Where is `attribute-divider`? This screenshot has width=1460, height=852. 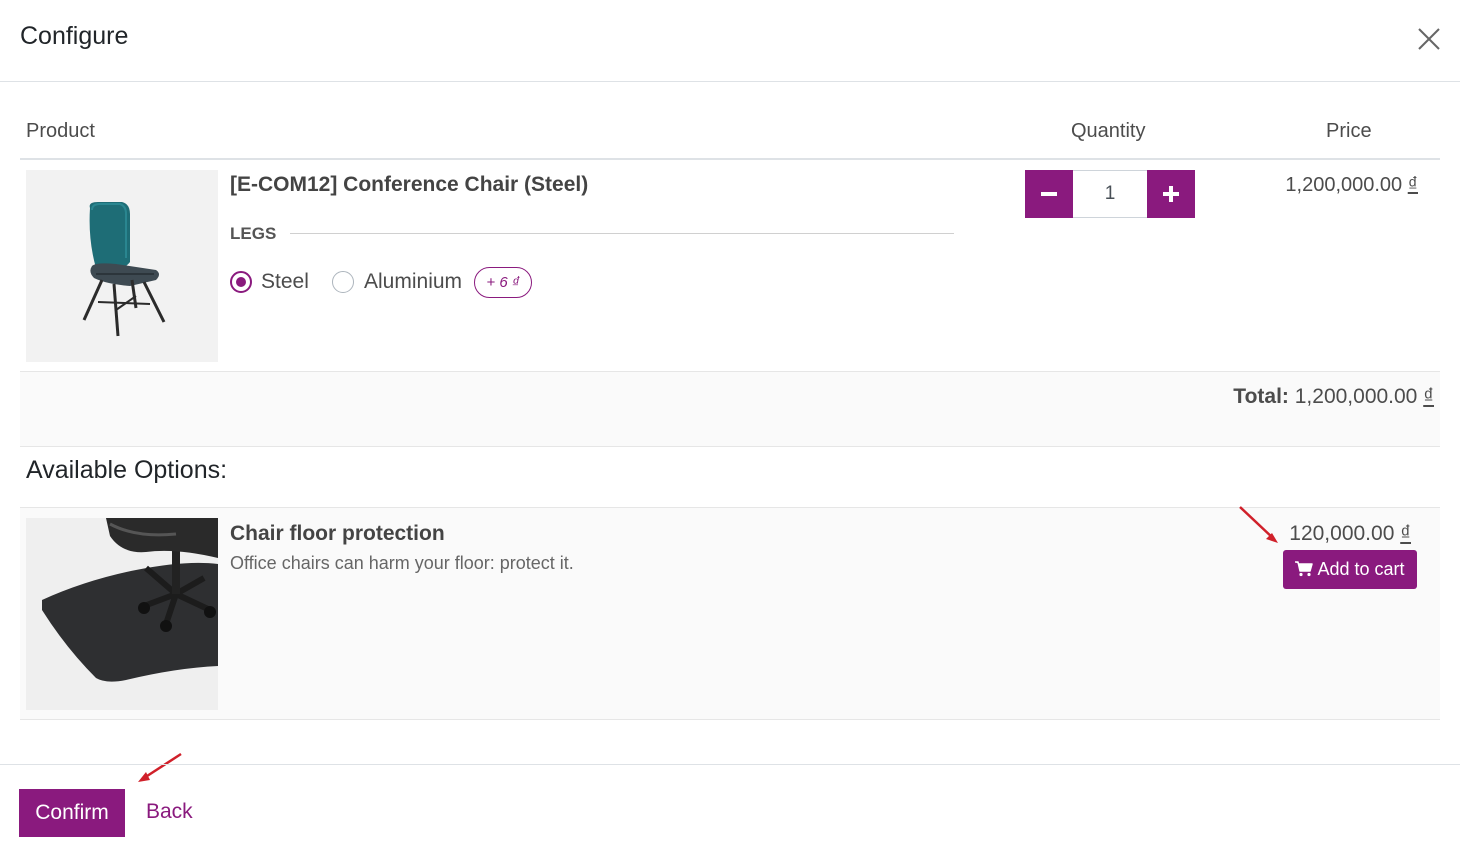
attribute-divider is located at coordinates (622, 233).